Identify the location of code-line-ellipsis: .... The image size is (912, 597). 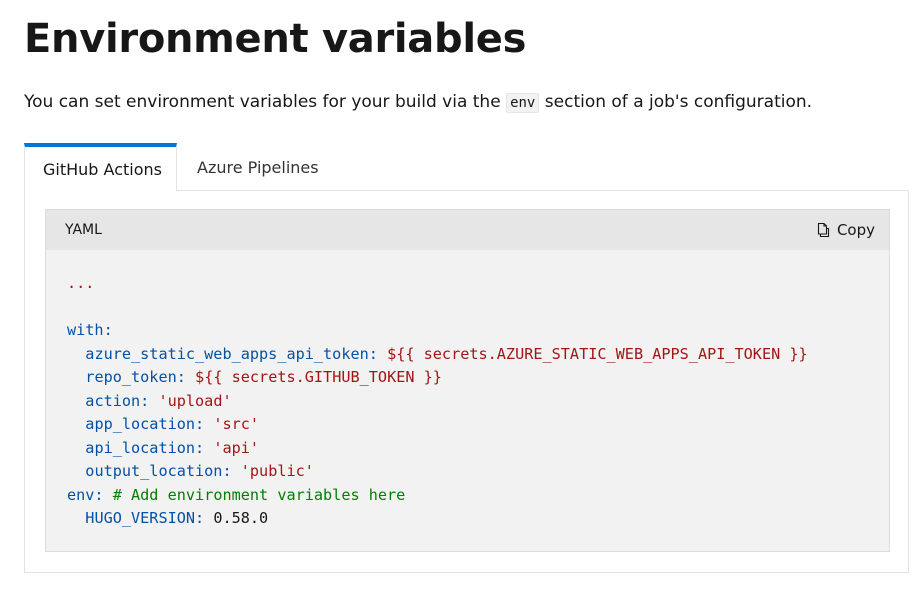
(81, 283).